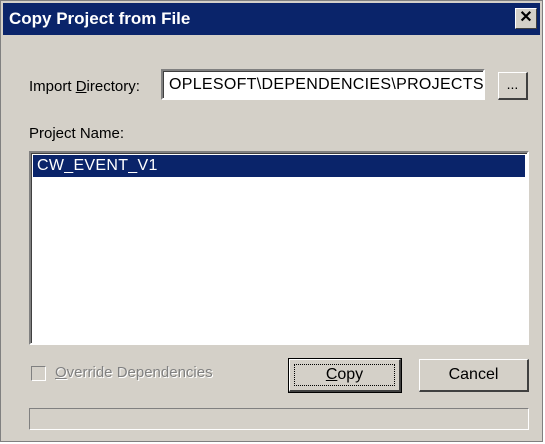 The image size is (545, 444). Describe the element at coordinates (279, 419) in the screenshot. I see `status-bar` at that location.